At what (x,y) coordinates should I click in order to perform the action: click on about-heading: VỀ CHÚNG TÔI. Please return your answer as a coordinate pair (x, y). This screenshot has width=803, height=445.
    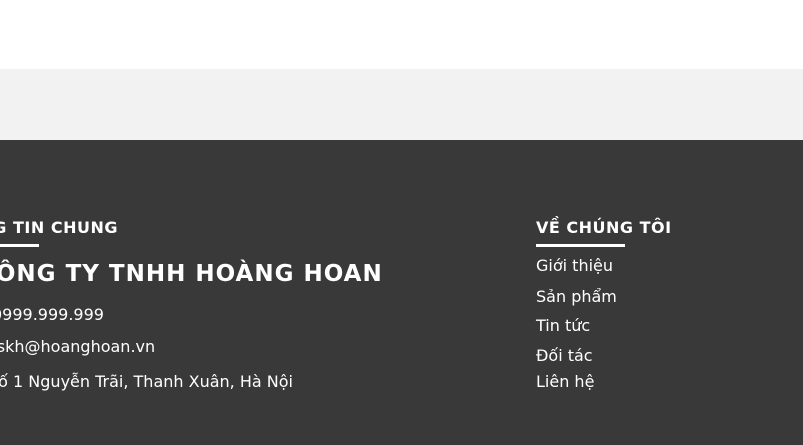
    Looking at the image, I should click on (604, 227).